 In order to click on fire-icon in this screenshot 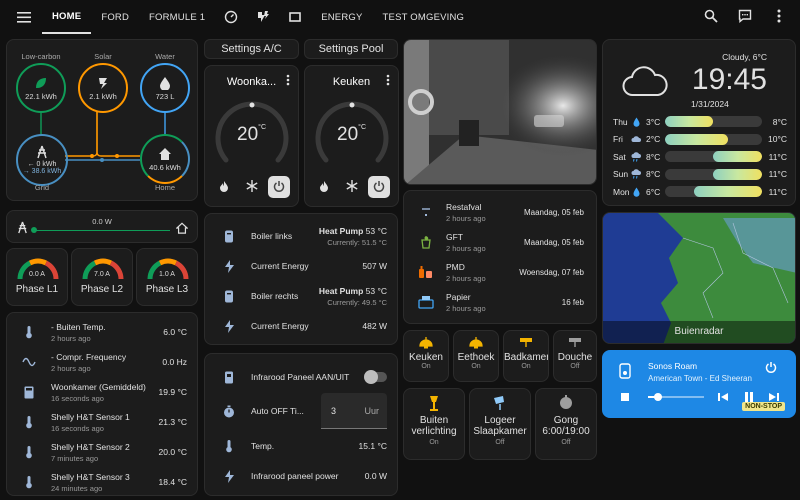, I will do `click(224, 187)`.